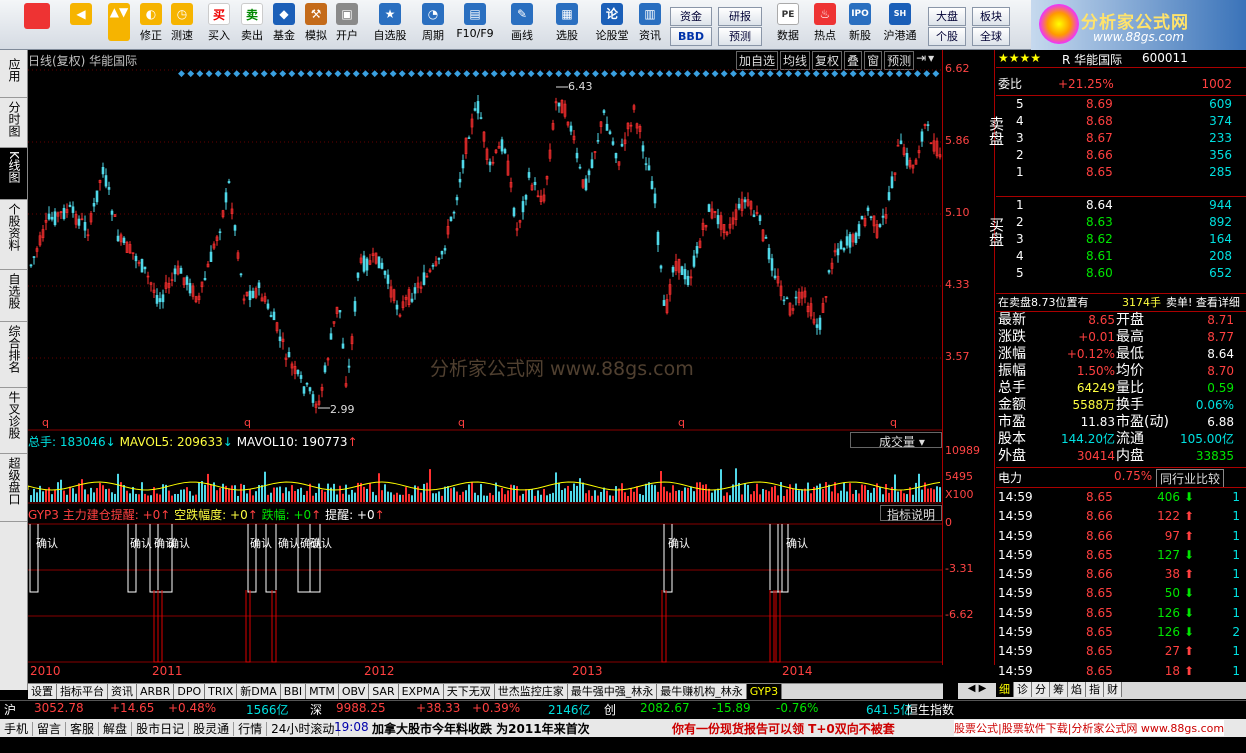 This screenshot has width=1246, height=753. I want to click on status-link: 24小时滚动, so click(303, 729).